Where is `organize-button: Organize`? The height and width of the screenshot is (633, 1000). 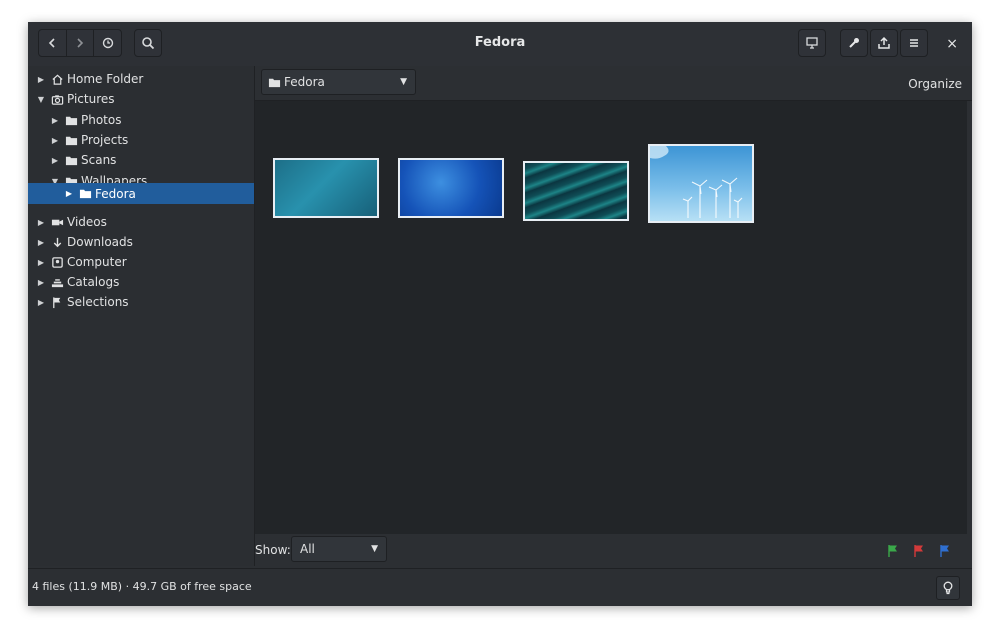
organize-button: Organize is located at coordinates (935, 84).